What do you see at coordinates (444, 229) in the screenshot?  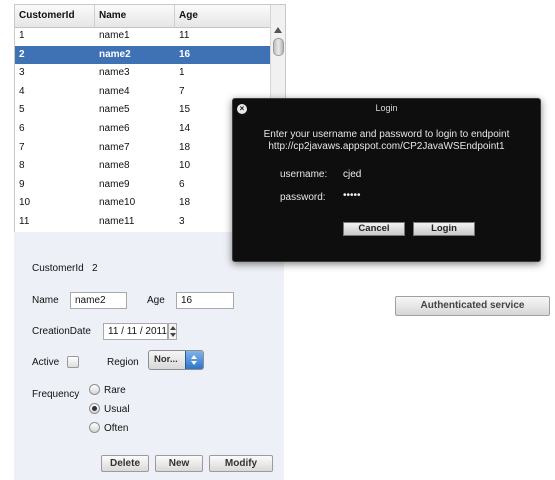 I see `login-button: Login` at bounding box center [444, 229].